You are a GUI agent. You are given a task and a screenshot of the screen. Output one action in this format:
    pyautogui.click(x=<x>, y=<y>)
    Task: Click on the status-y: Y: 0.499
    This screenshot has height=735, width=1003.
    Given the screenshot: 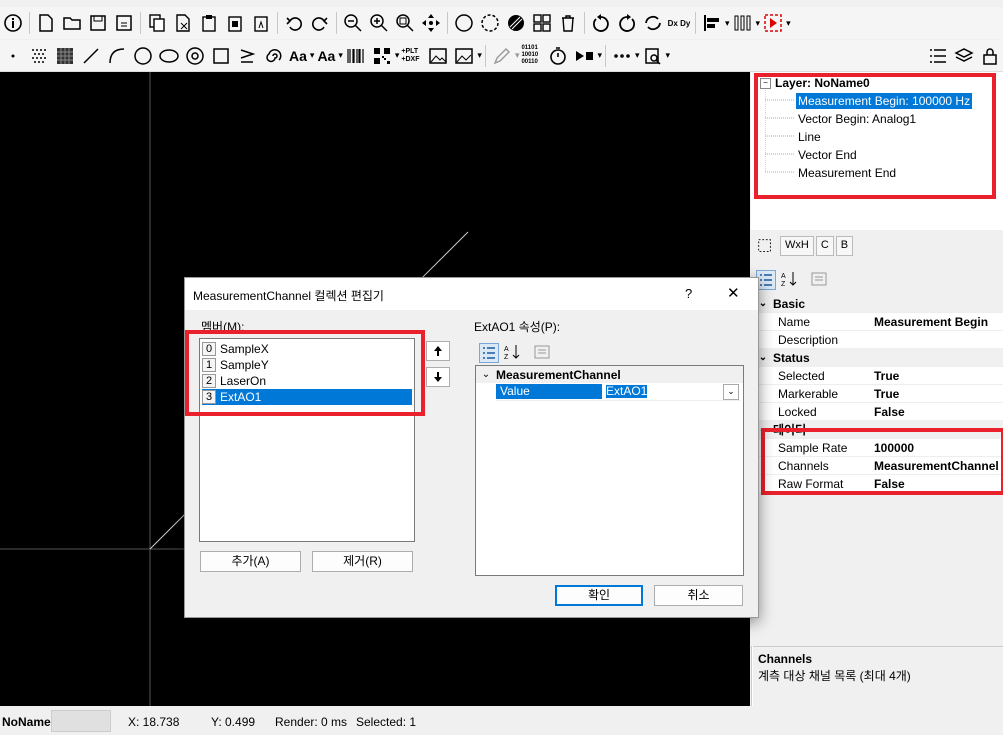 What is the action you would take?
    pyautogui.click(x=233, y=722)
    